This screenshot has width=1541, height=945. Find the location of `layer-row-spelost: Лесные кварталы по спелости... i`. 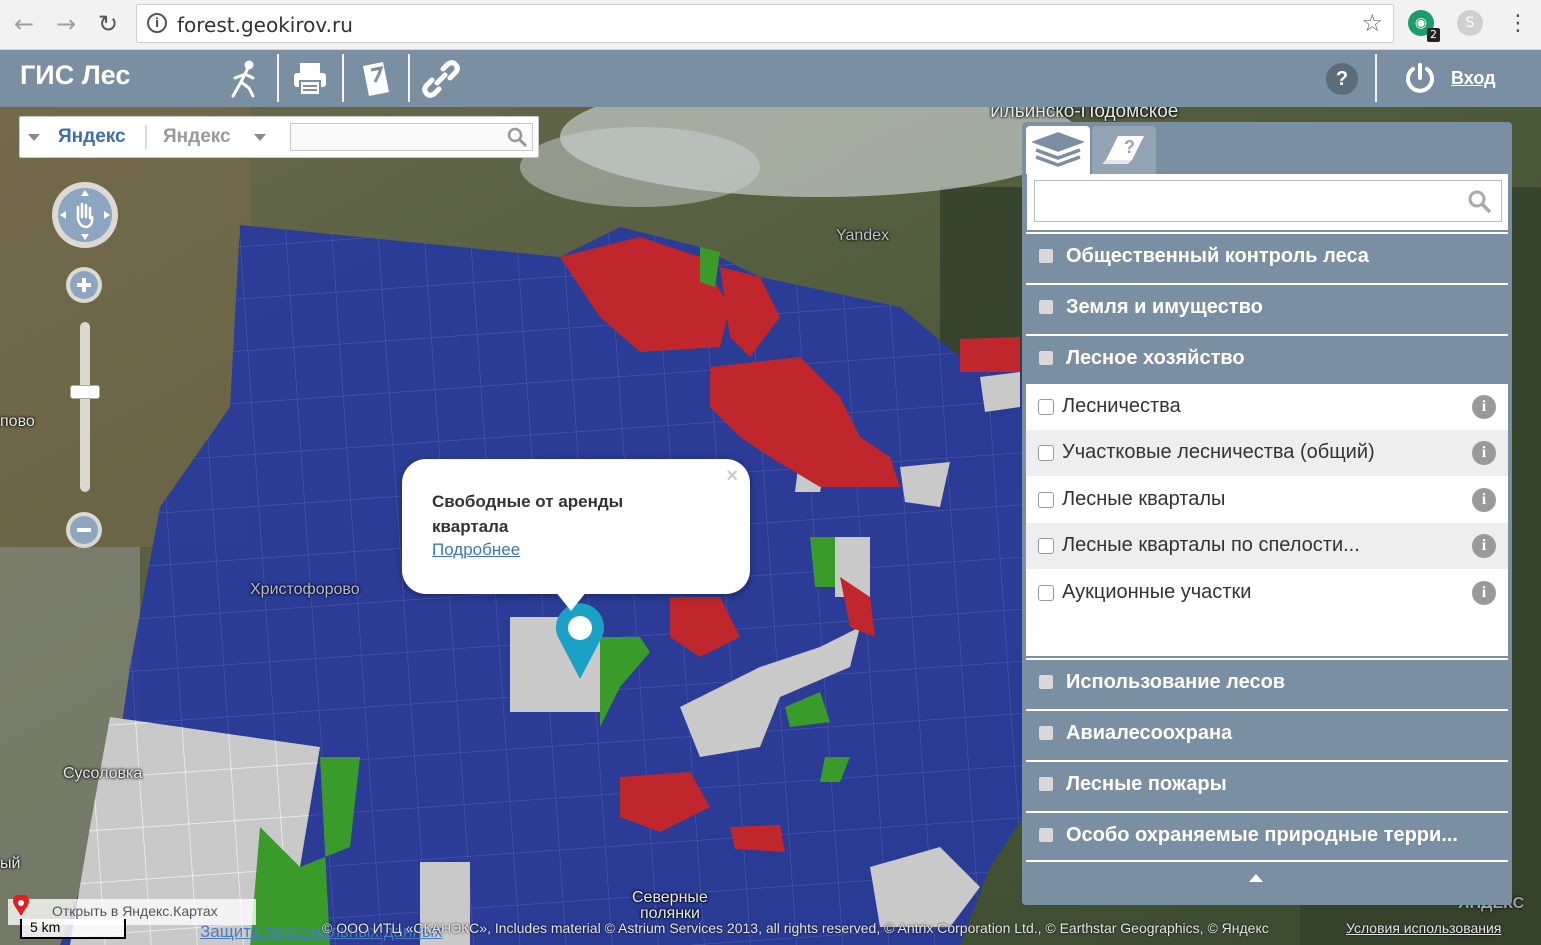

layer-row-spelost: Лесные кварталы по спелости... i is located at coordinates (1267, 546).